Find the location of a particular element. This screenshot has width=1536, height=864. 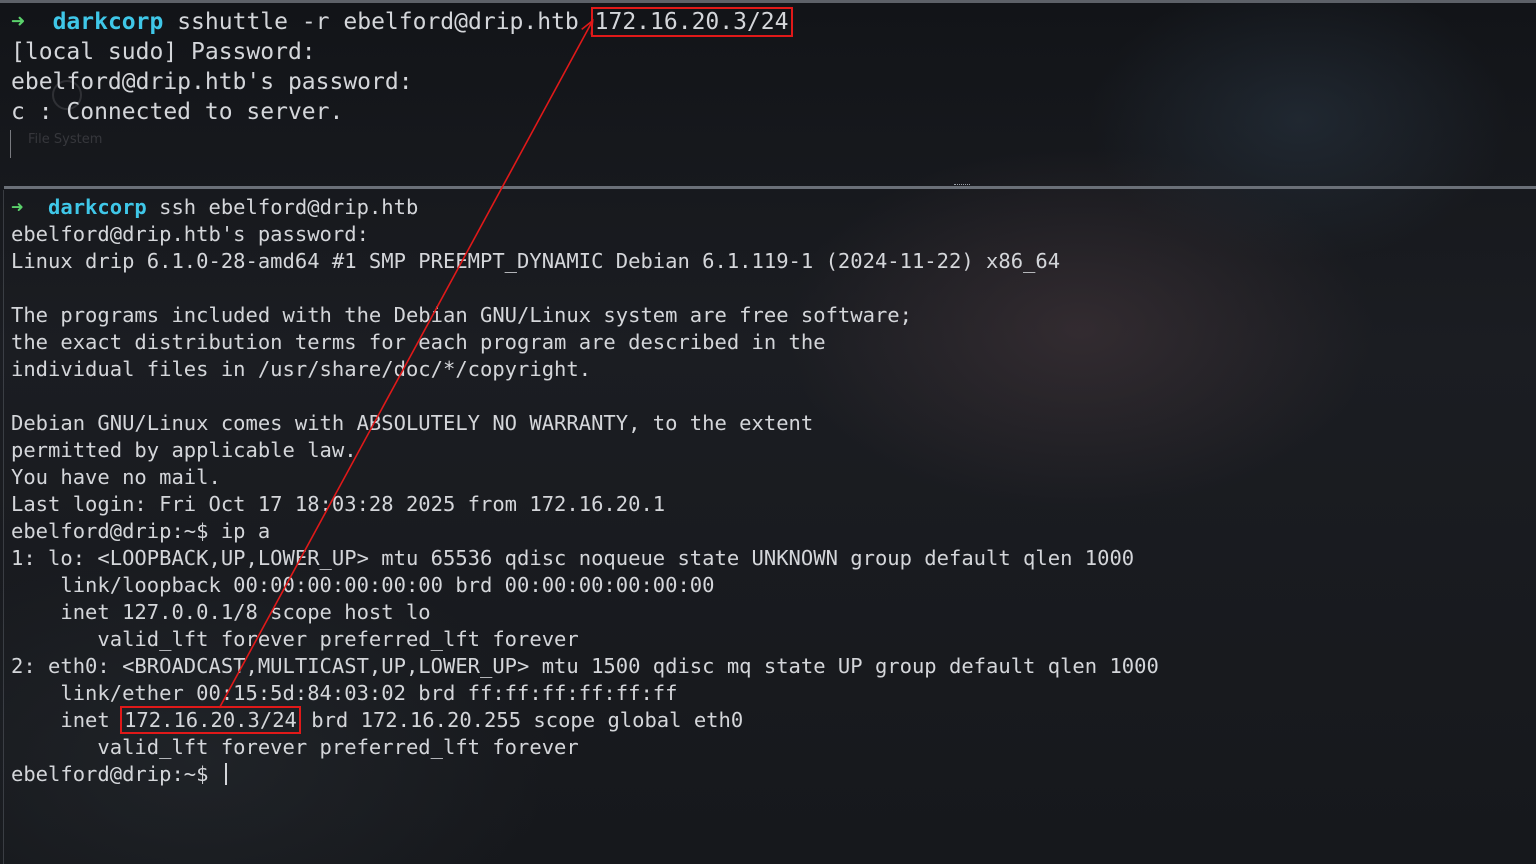

ghost-desktop-label: File System is located at coordinates (65, 139).